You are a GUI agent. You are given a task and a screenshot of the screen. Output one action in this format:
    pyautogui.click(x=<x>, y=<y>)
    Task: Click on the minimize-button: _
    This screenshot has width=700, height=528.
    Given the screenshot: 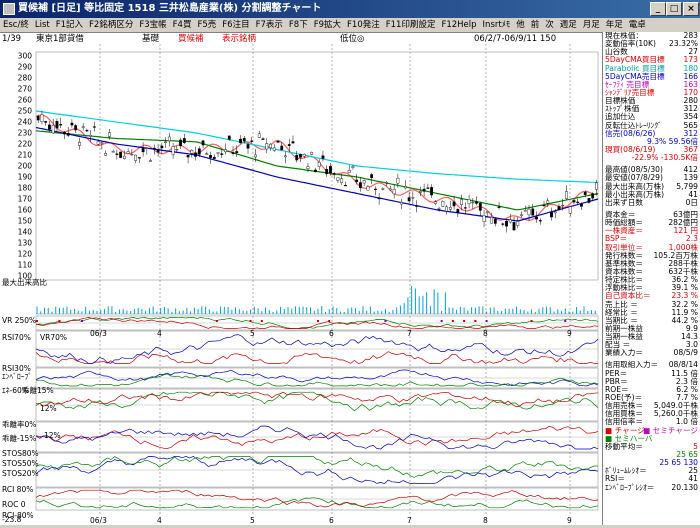 What is the action you would take?
    pyautogui.click(x=658, y=9)
    